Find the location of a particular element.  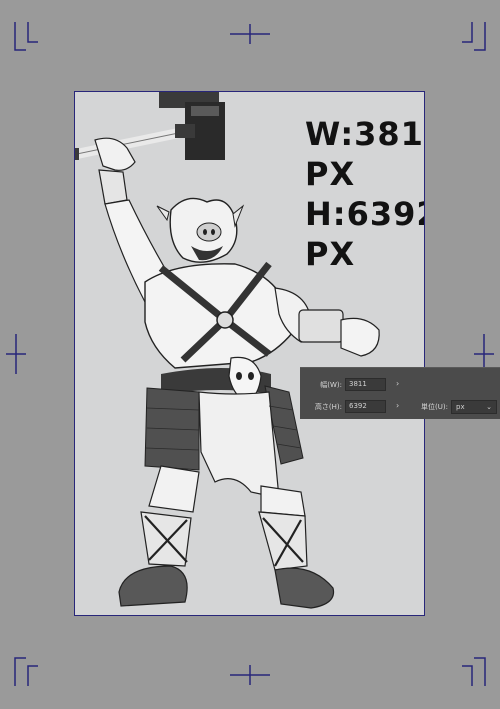

canvas-size-panel: 幅(W): 3811 › 高さ(H): 6392 › 単位(U): px ⌄ is located at coordinates (400, 393).